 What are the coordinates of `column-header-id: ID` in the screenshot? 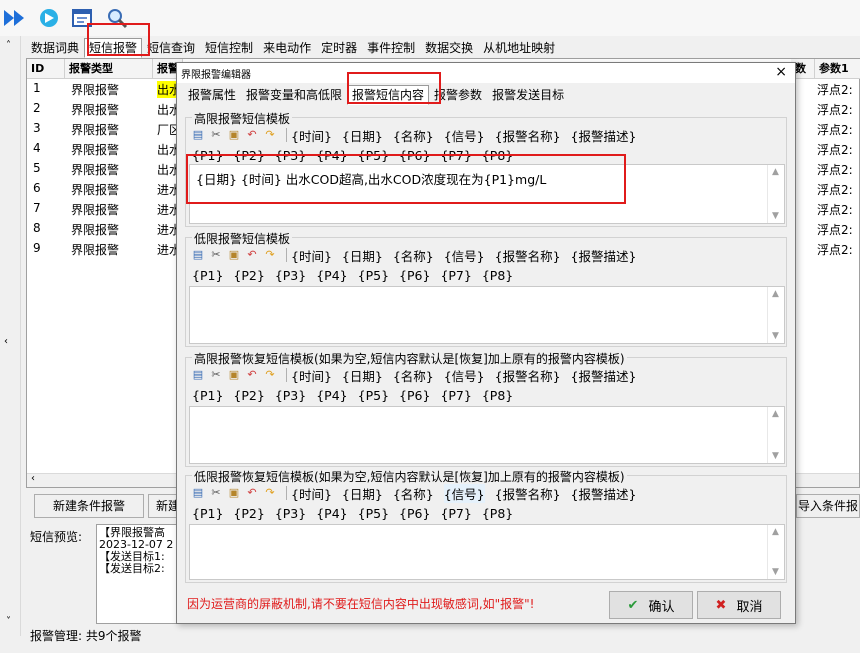 It's located at (46, 69).